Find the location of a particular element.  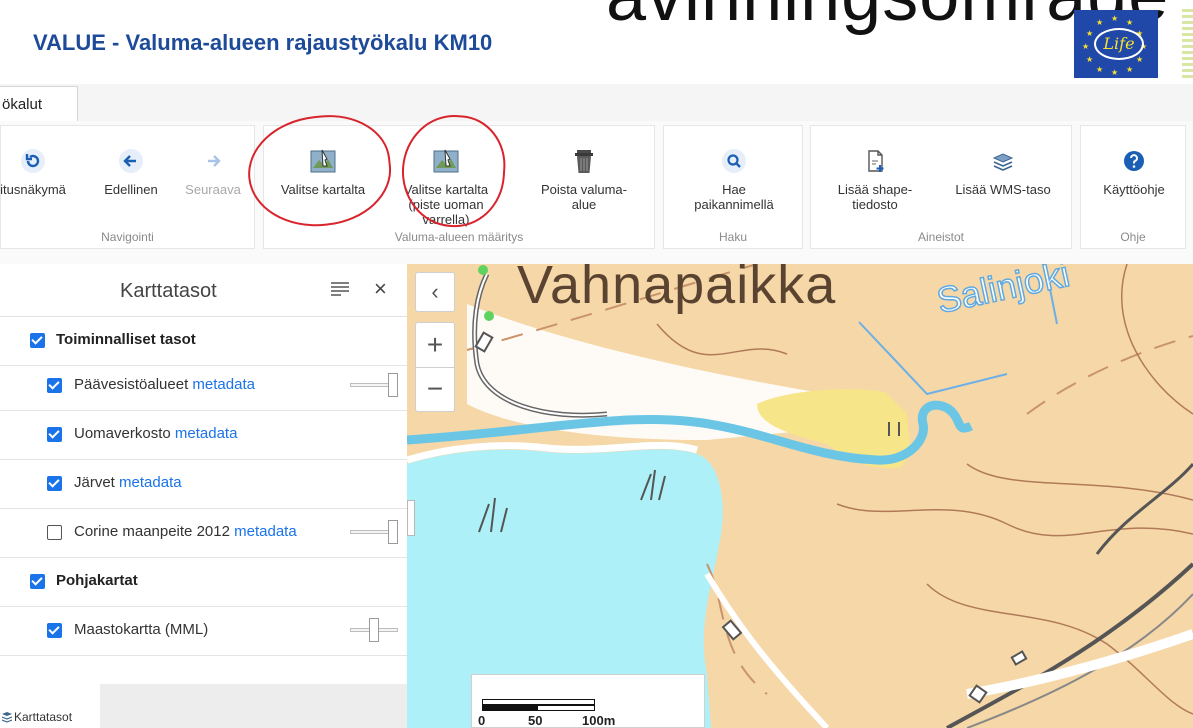

layer-group-row: Pohjakartat is located at coordinates (203, 582).